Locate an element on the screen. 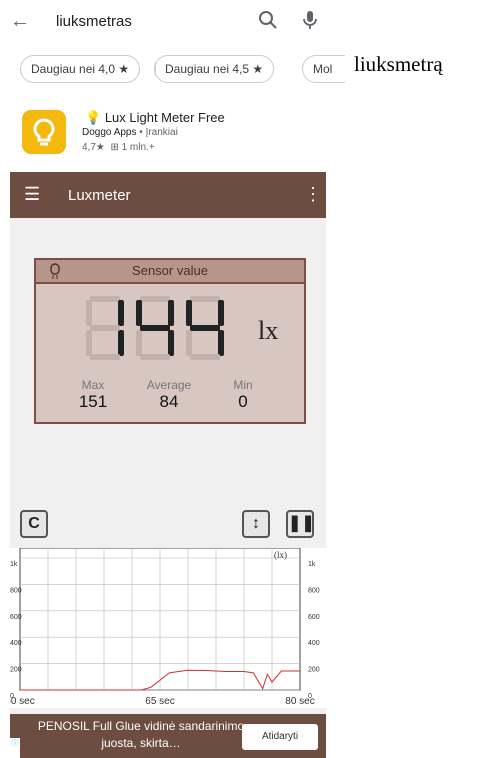 This screenshot has width=494, height=758. y-tick-label-right: 600 is located at coordinates (314, 617).